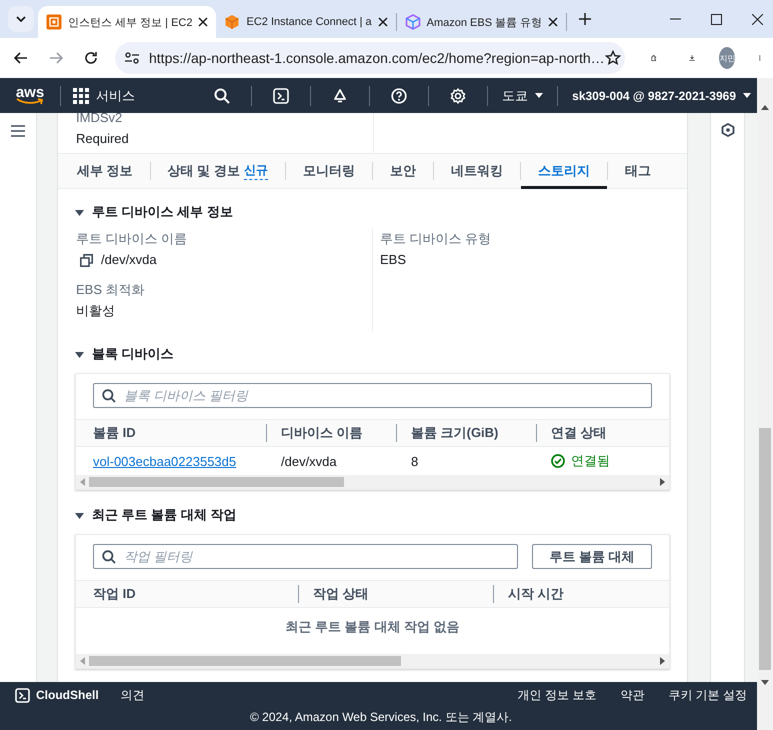  I want to click on cloudshell-link: CloudShell, so click(57, 695).